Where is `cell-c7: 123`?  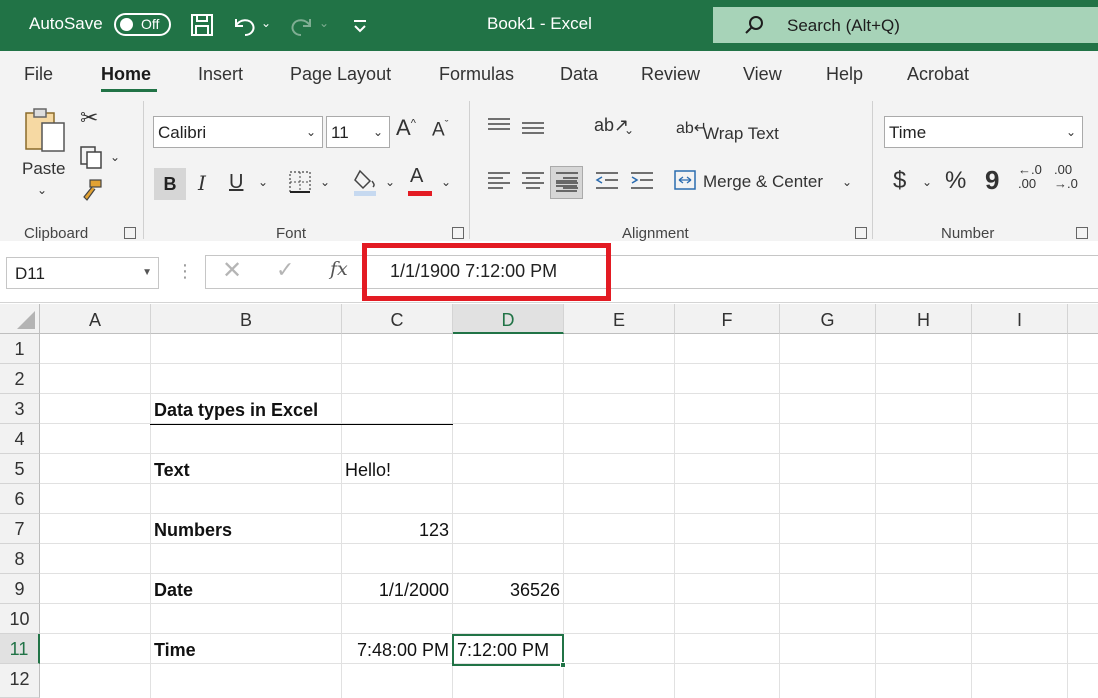 cell-c7: 123 is located at coordinates (395, 530).